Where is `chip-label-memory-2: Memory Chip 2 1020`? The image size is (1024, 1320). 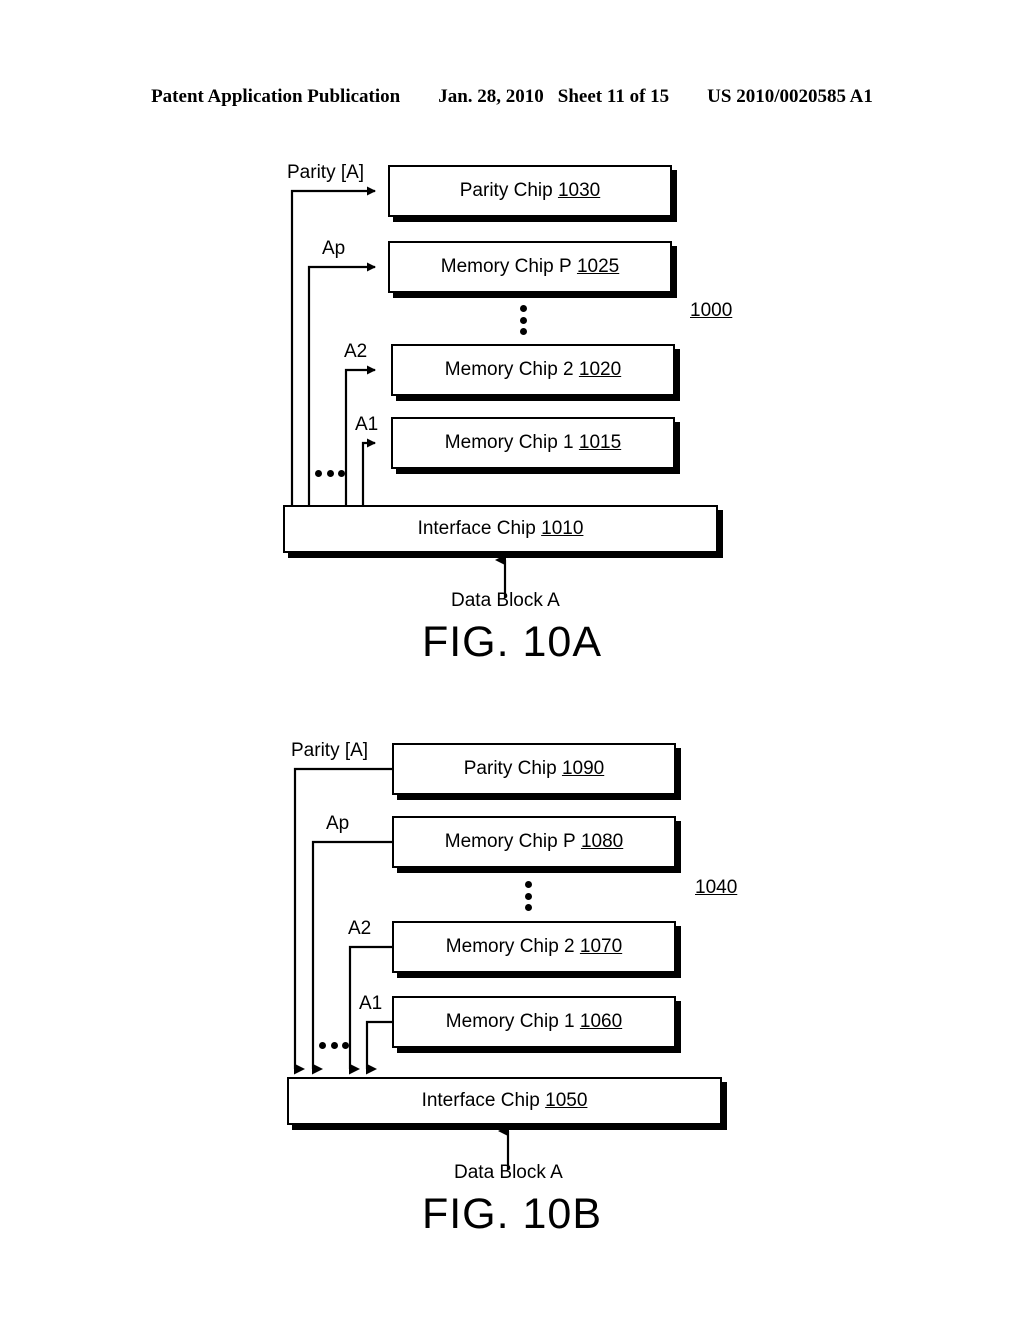
chip-label-memory-2: Memory Chip 2 1020 is located at coordinates (533, 369).